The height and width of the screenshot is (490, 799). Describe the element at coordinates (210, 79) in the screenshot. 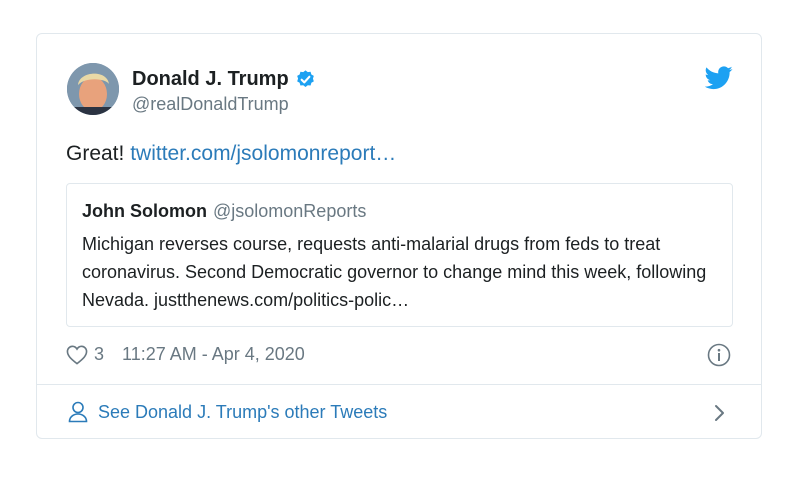

I see `author-name: Donald J. Trump` at that location.